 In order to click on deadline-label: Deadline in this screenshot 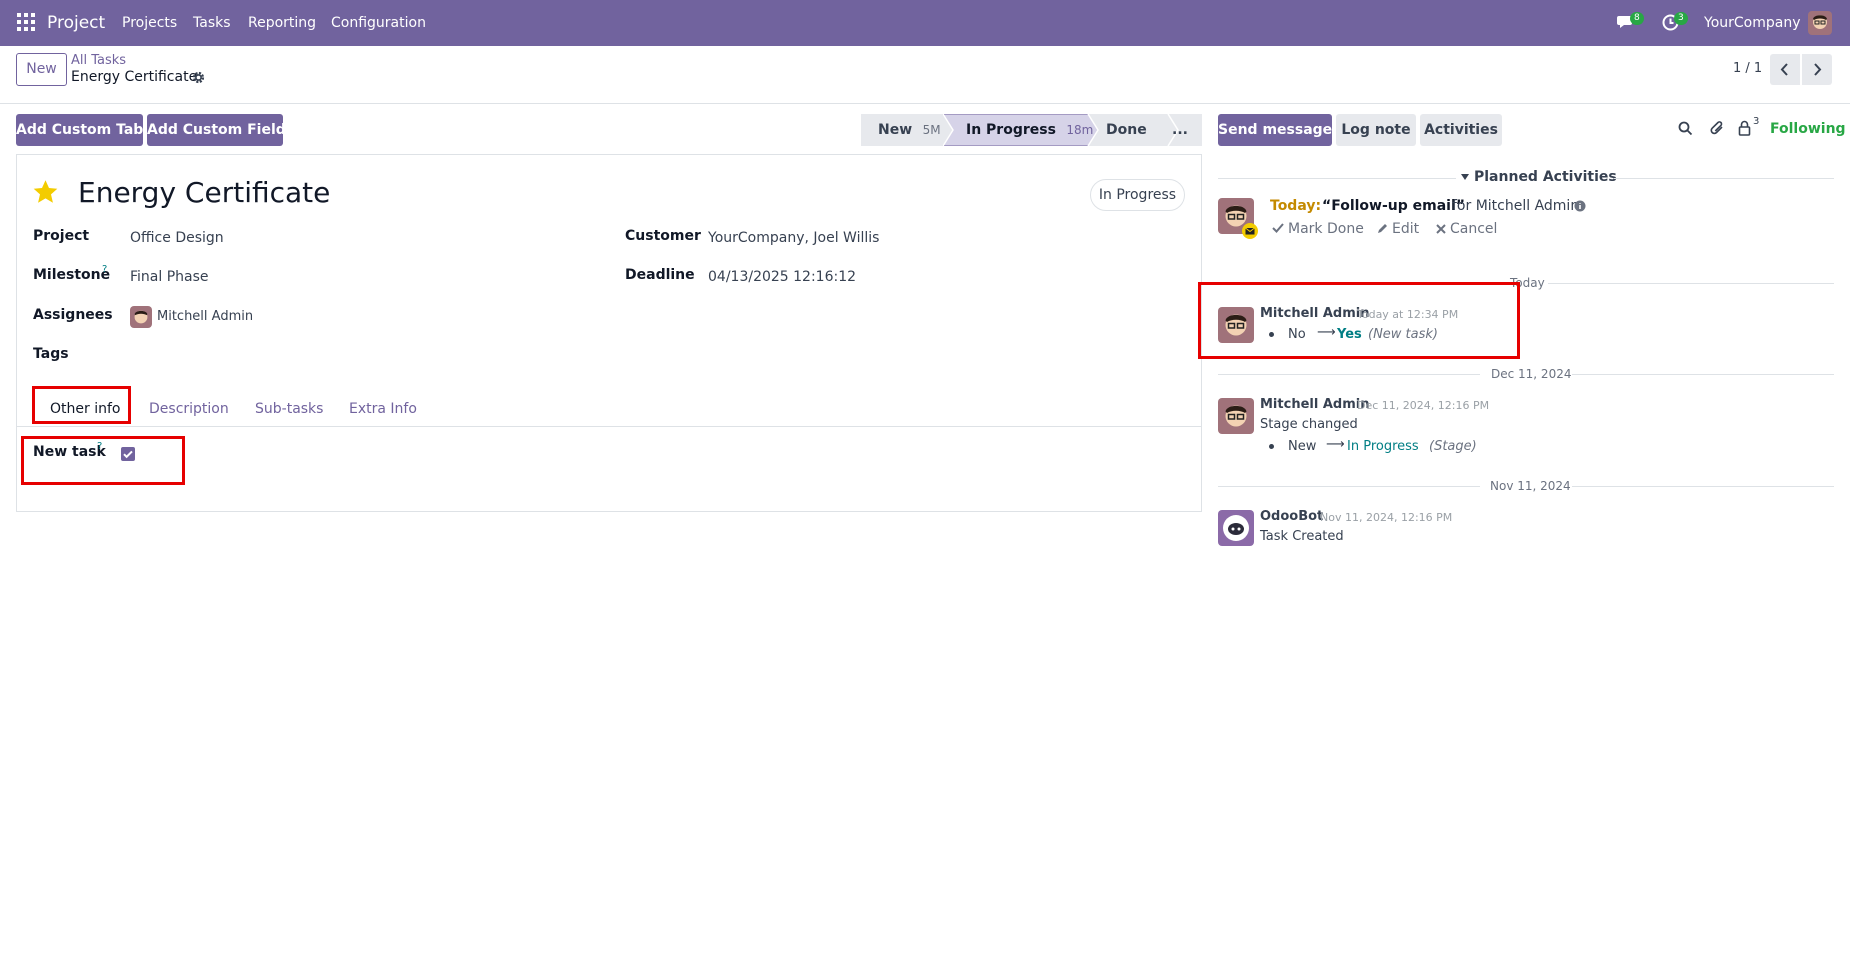, I will do `click(660, 275)`.